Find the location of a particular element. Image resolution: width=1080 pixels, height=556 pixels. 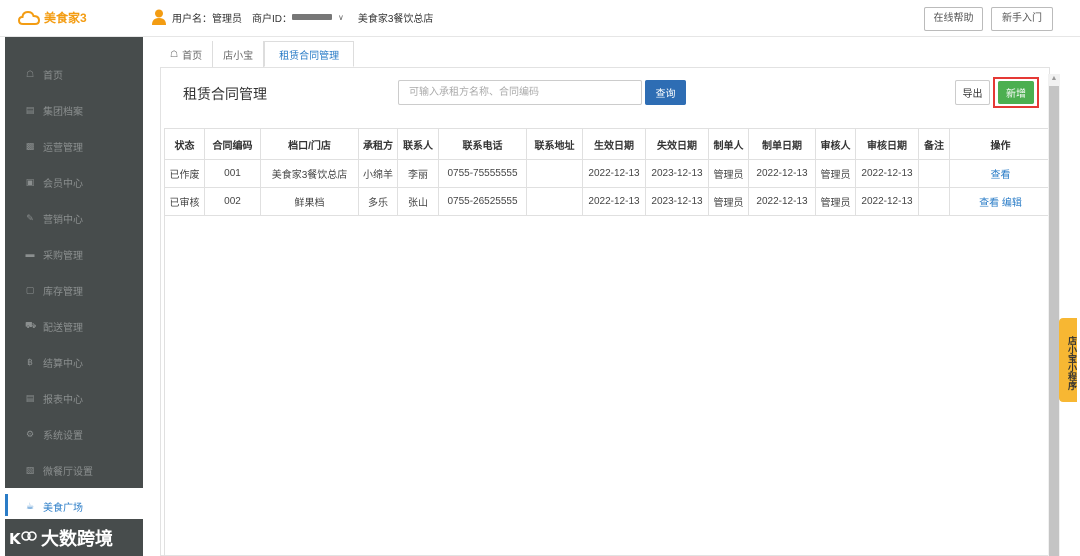

cell-status: 已作废 is located at coordinates (184, 173).